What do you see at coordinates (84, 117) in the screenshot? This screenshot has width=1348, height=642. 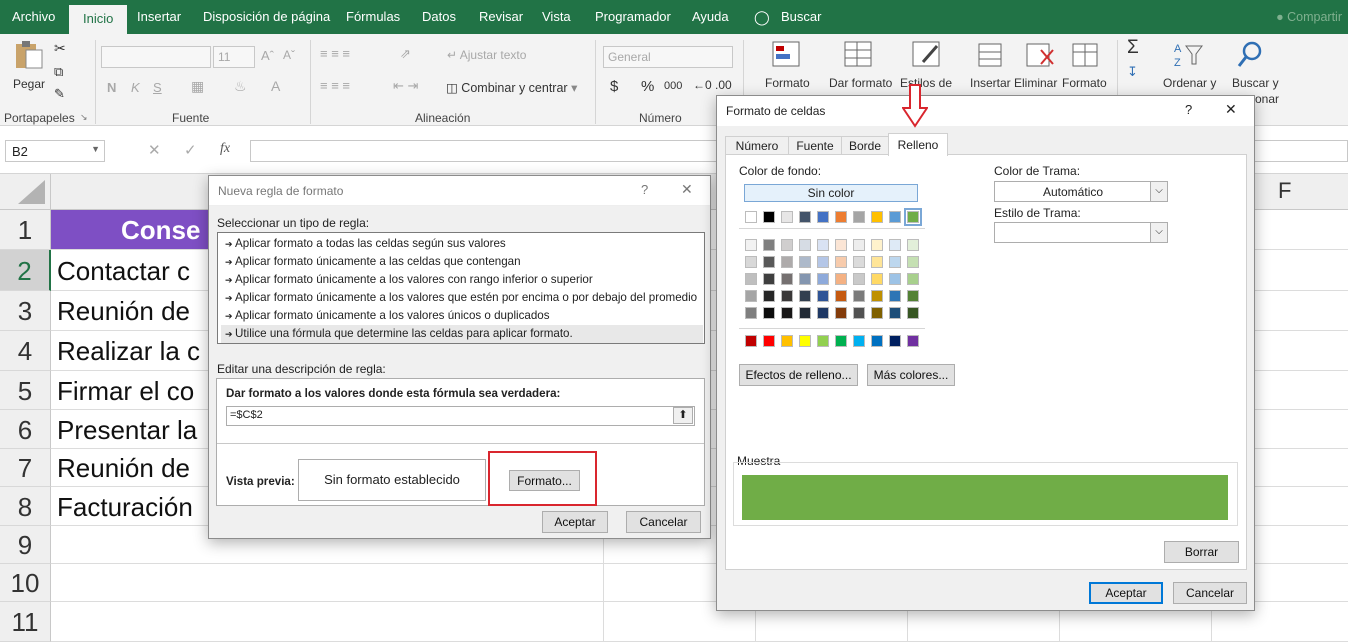 I see `launcher-icon: ↘` at bounding box center [84, 117].